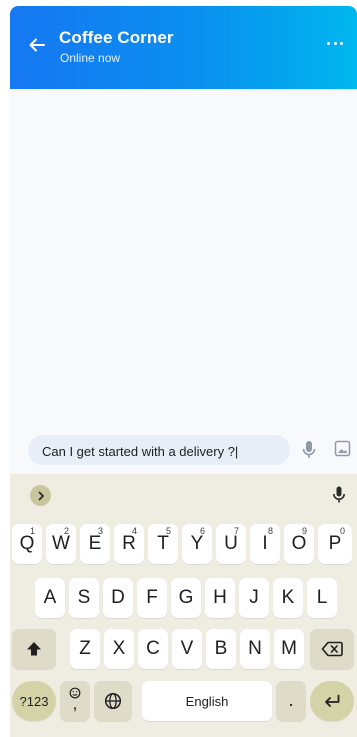 The width and height of the screenshot is (357, 737). I want to click on message-input: Can I get started with a delivery ?|, so click(159, 450).